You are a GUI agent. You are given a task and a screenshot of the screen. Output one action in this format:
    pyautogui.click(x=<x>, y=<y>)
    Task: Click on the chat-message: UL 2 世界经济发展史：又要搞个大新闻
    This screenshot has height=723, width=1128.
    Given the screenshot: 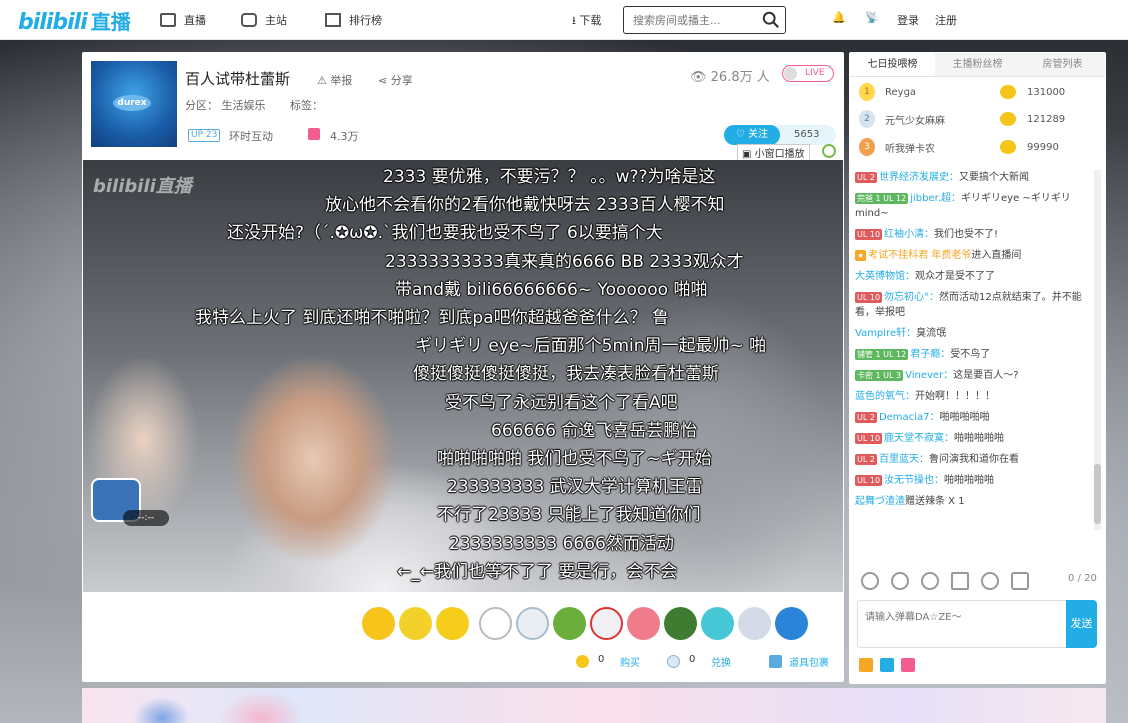 What is the action you would take?
    pyautogui.click(x=973, y=177)
    